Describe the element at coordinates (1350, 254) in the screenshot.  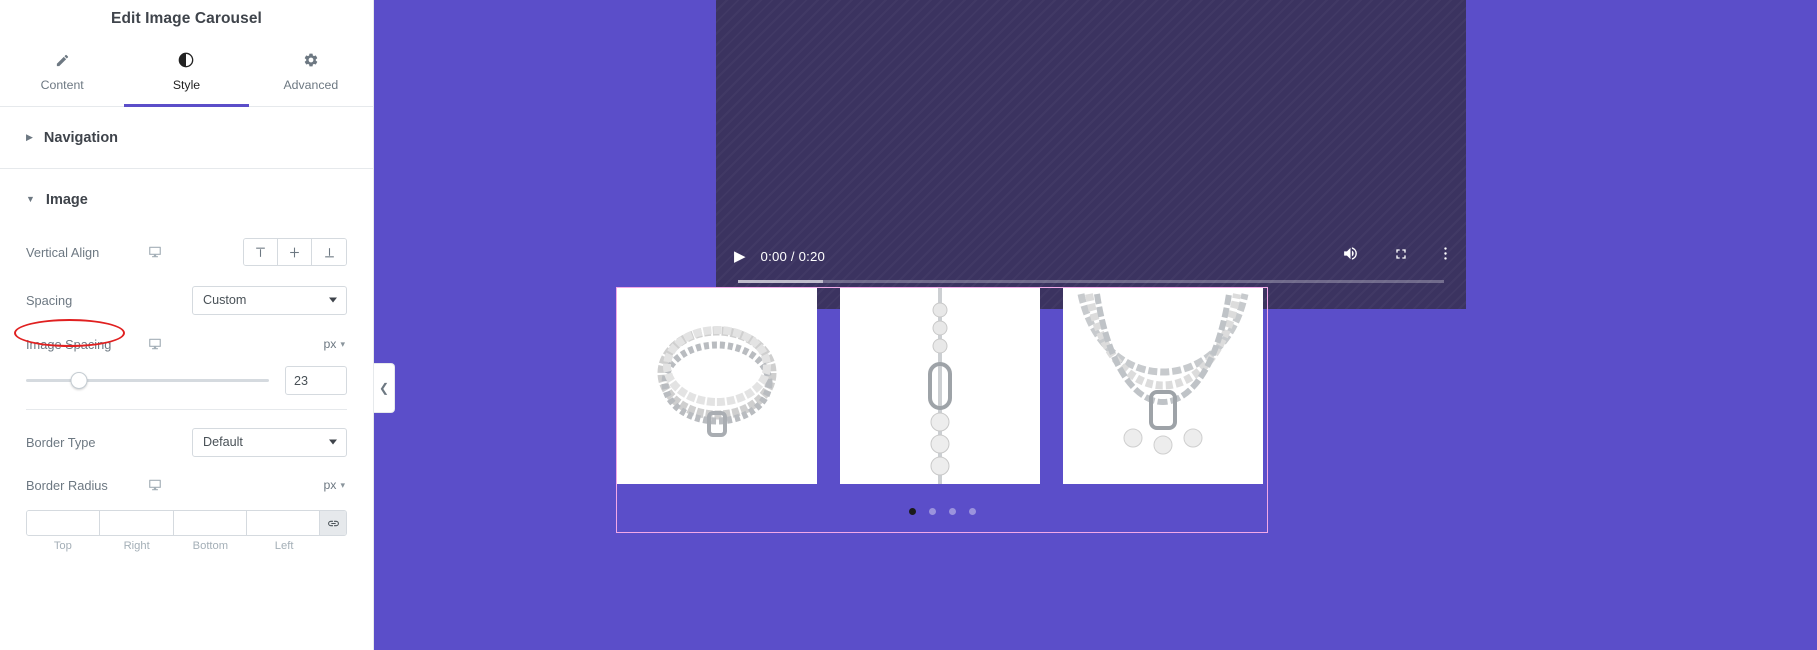
I see `volume-icon` at that location.